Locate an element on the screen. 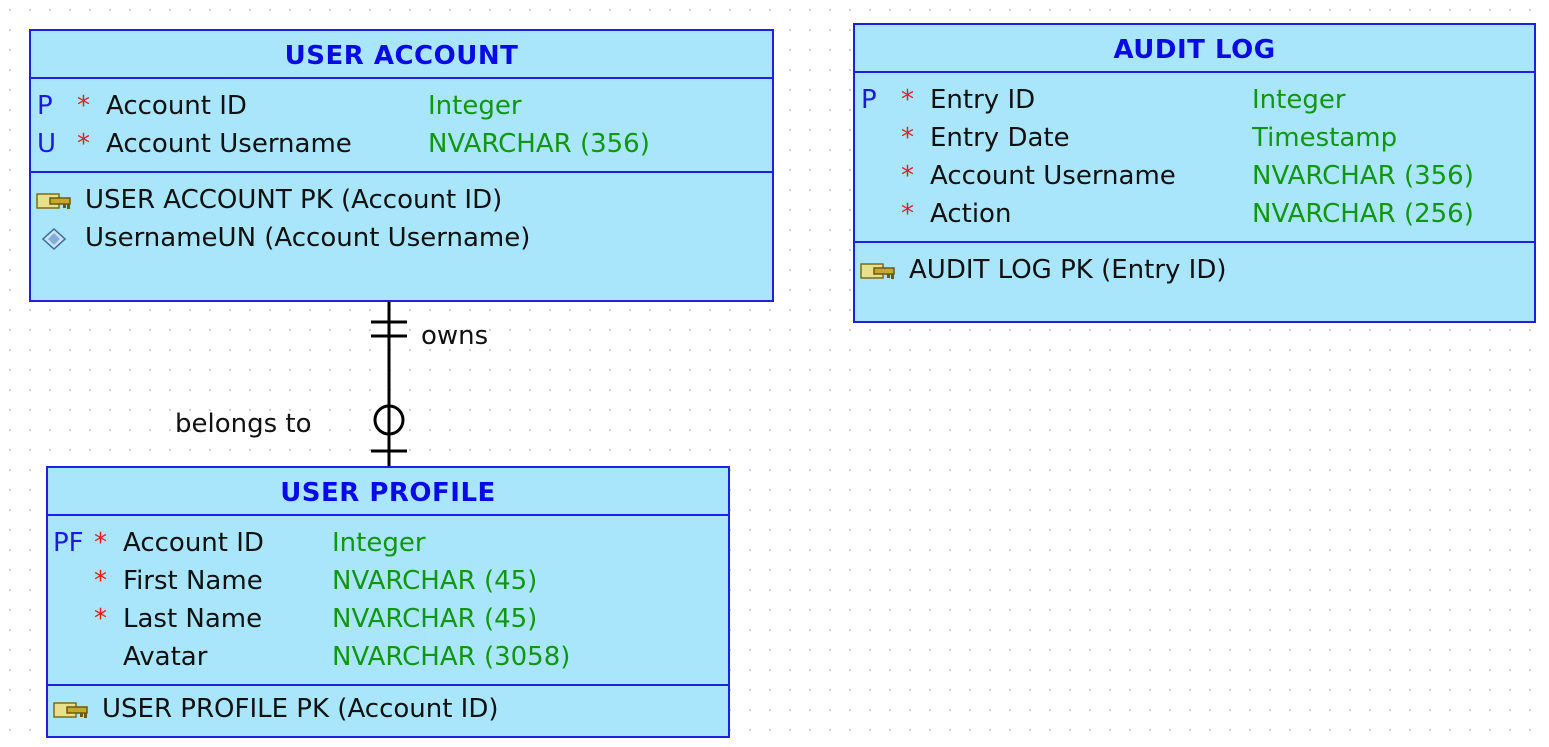 The width and height of the screenshot is (1549, 747). key-label: USER PROFILE PK (Account ID) is located at coordinates (300, 709).